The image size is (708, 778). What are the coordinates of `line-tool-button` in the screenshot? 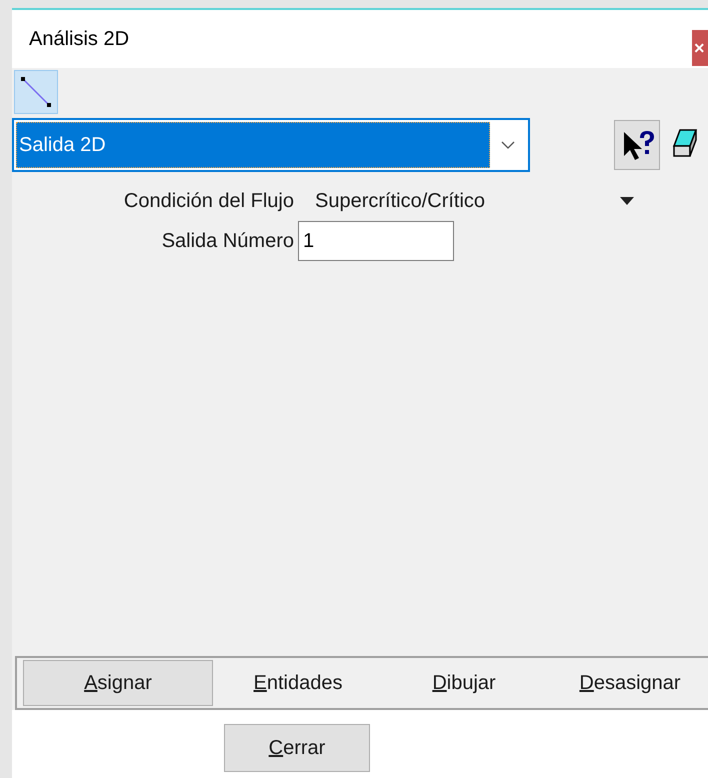 It's located at (36, 92).